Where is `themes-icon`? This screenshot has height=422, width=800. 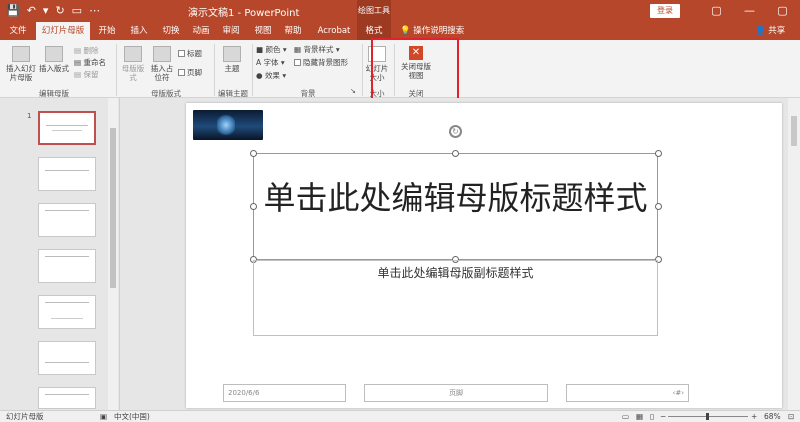
themes-icon is located at coordinates (232, 54).